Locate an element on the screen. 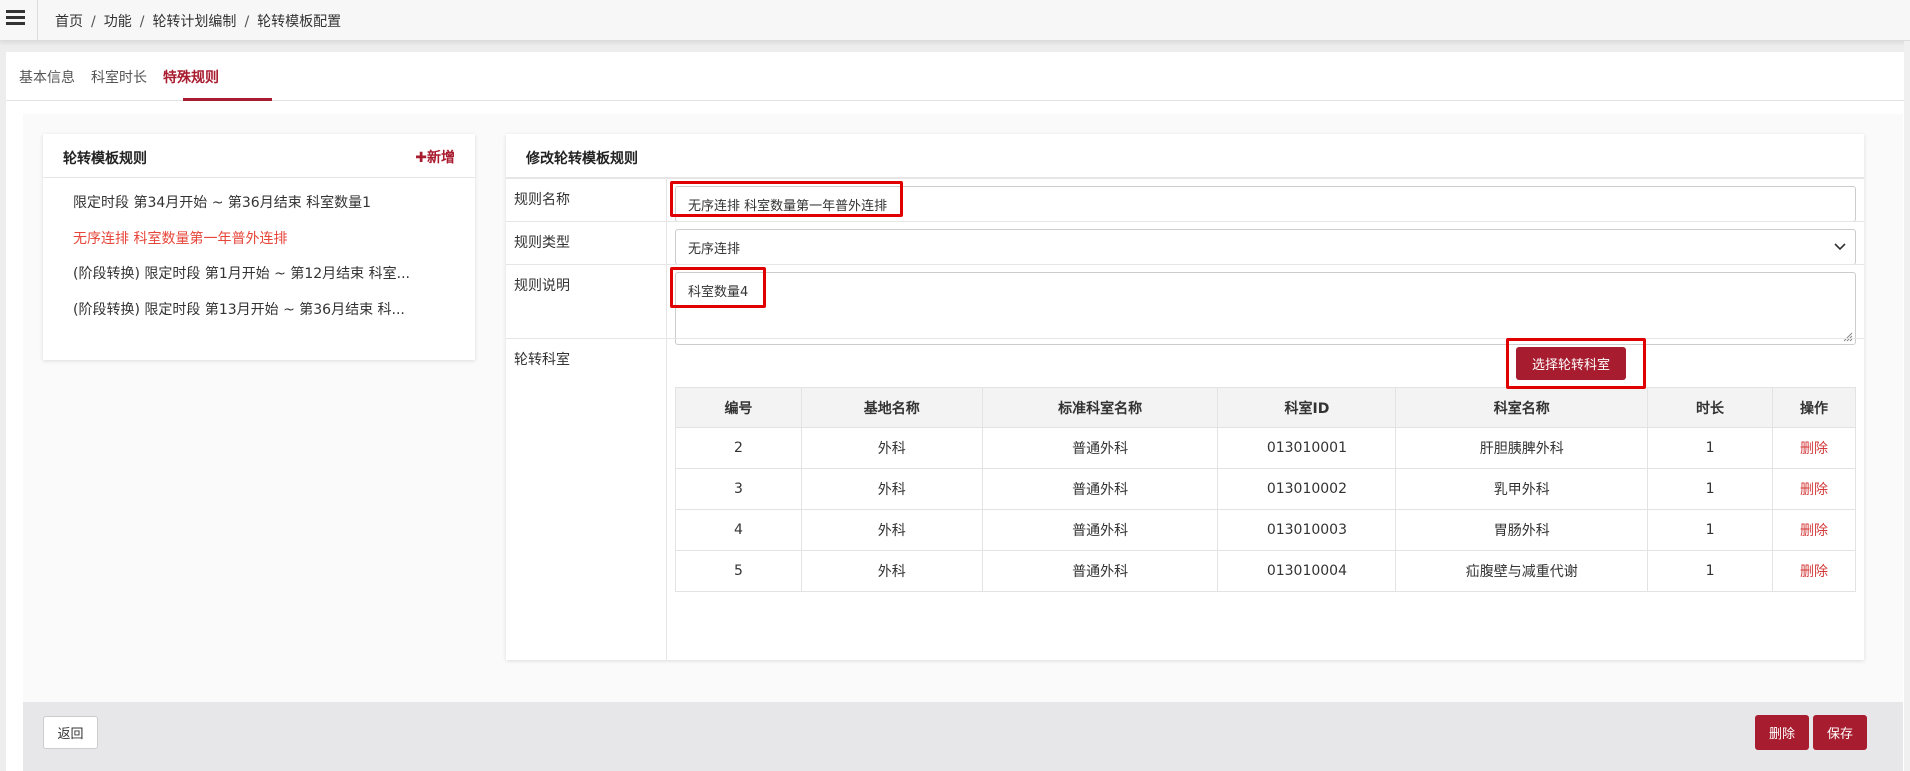 The image size is (1910, 771). table-row: 3 外科 普通外科 013010002 乳甲外科 1 删除 is located at coordinates (1265, 489).